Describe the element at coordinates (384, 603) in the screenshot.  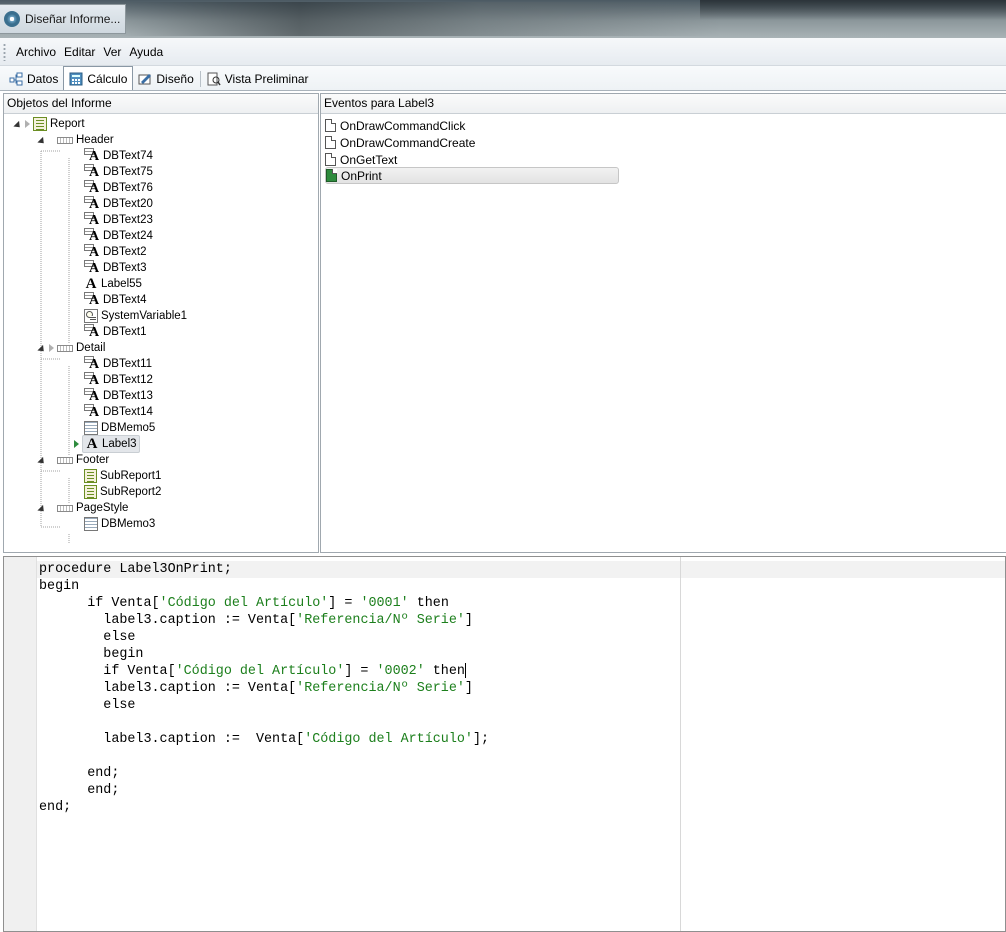
I see `string-literal: '0001'` at that location.